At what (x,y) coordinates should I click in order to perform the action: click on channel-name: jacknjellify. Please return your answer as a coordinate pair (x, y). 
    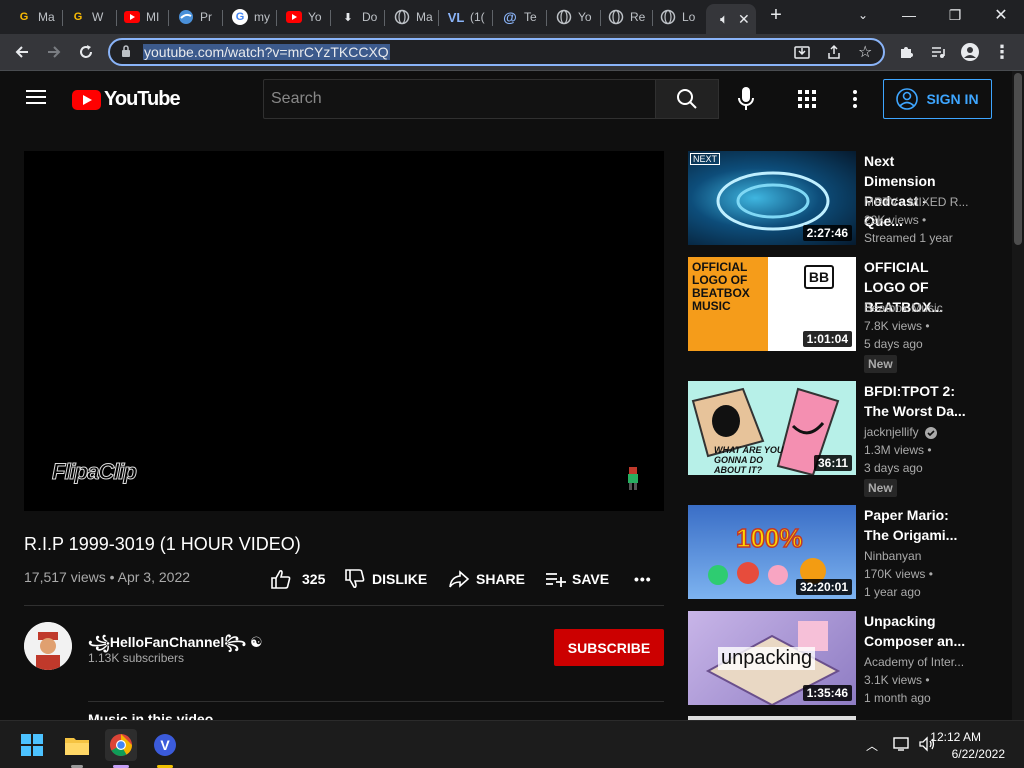
    Looking at the image, I should click on (891, 432).